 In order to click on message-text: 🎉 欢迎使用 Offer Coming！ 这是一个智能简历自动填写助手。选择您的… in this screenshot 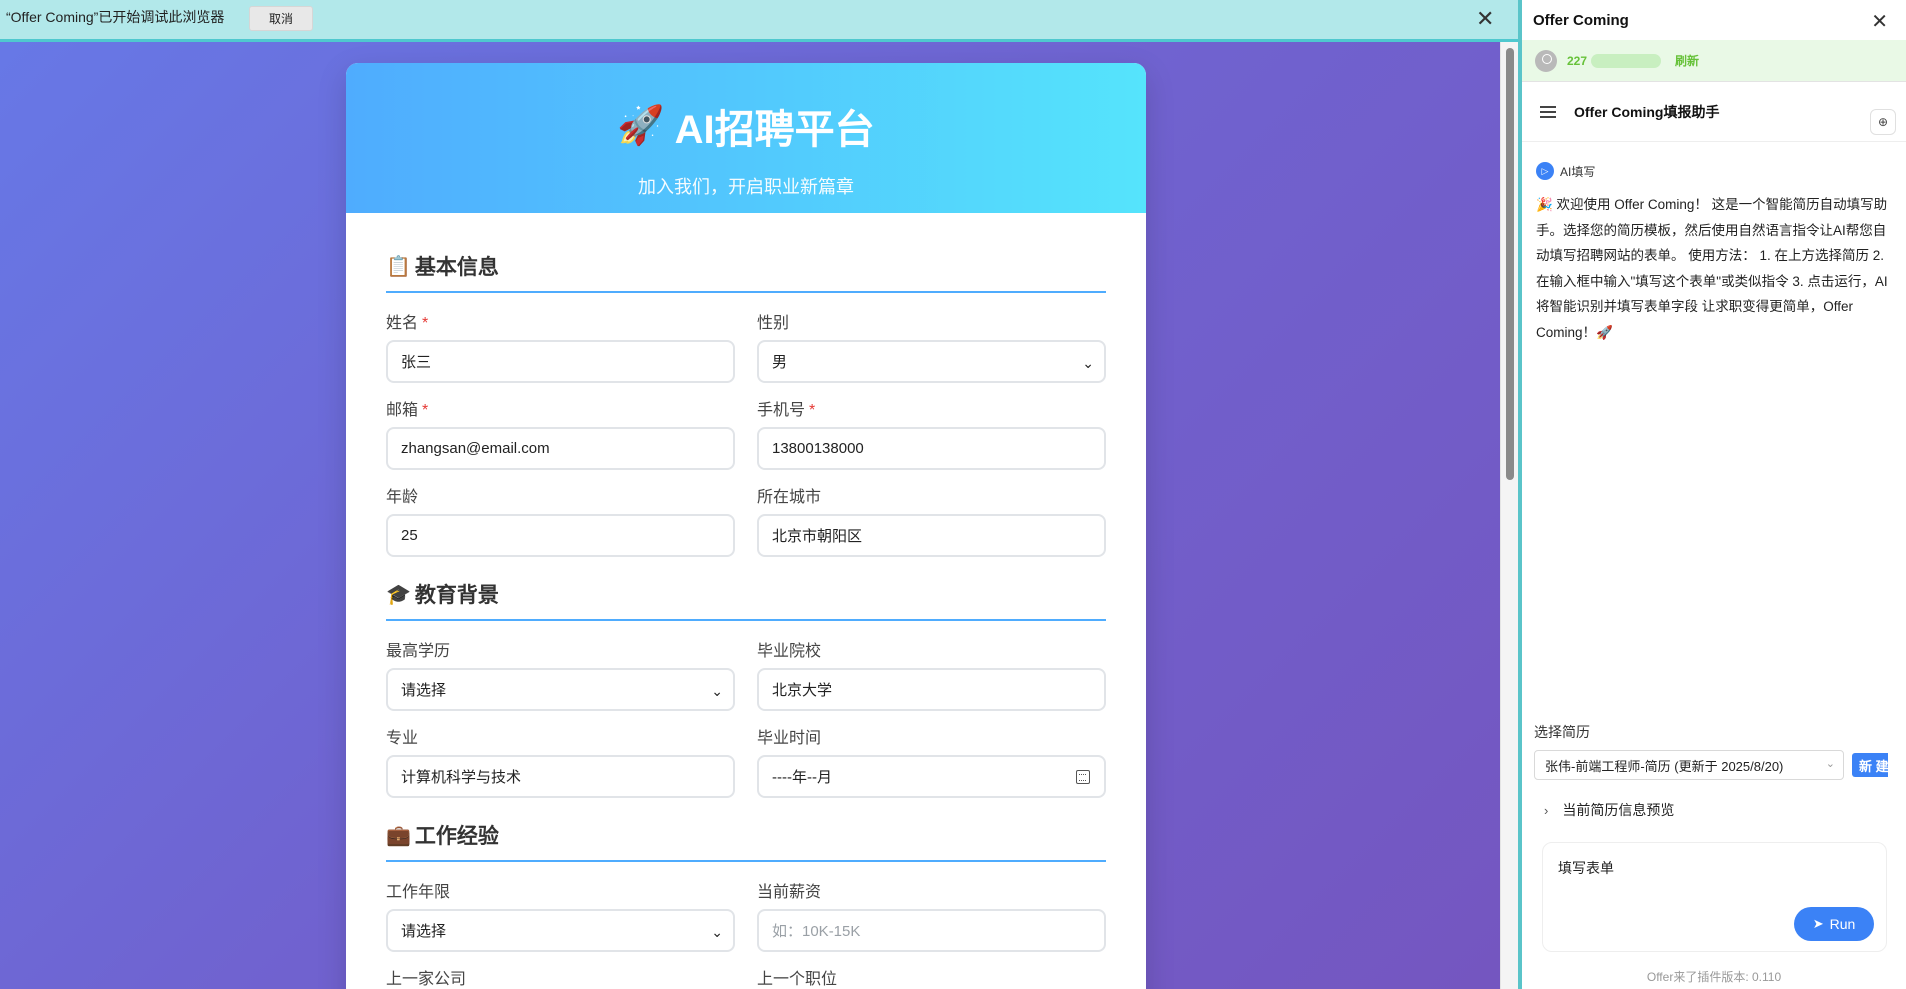, I will do `click(1712, 268)`.